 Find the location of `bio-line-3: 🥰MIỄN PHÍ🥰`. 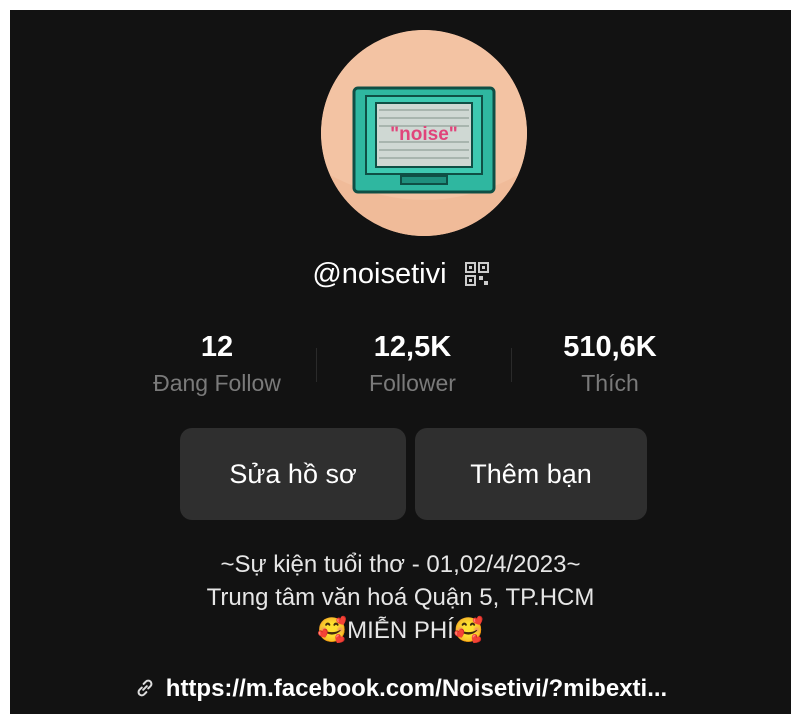

bio-line-3: 🥰MIỄN PHÍ🥰 is located at coordinates (400, 630).